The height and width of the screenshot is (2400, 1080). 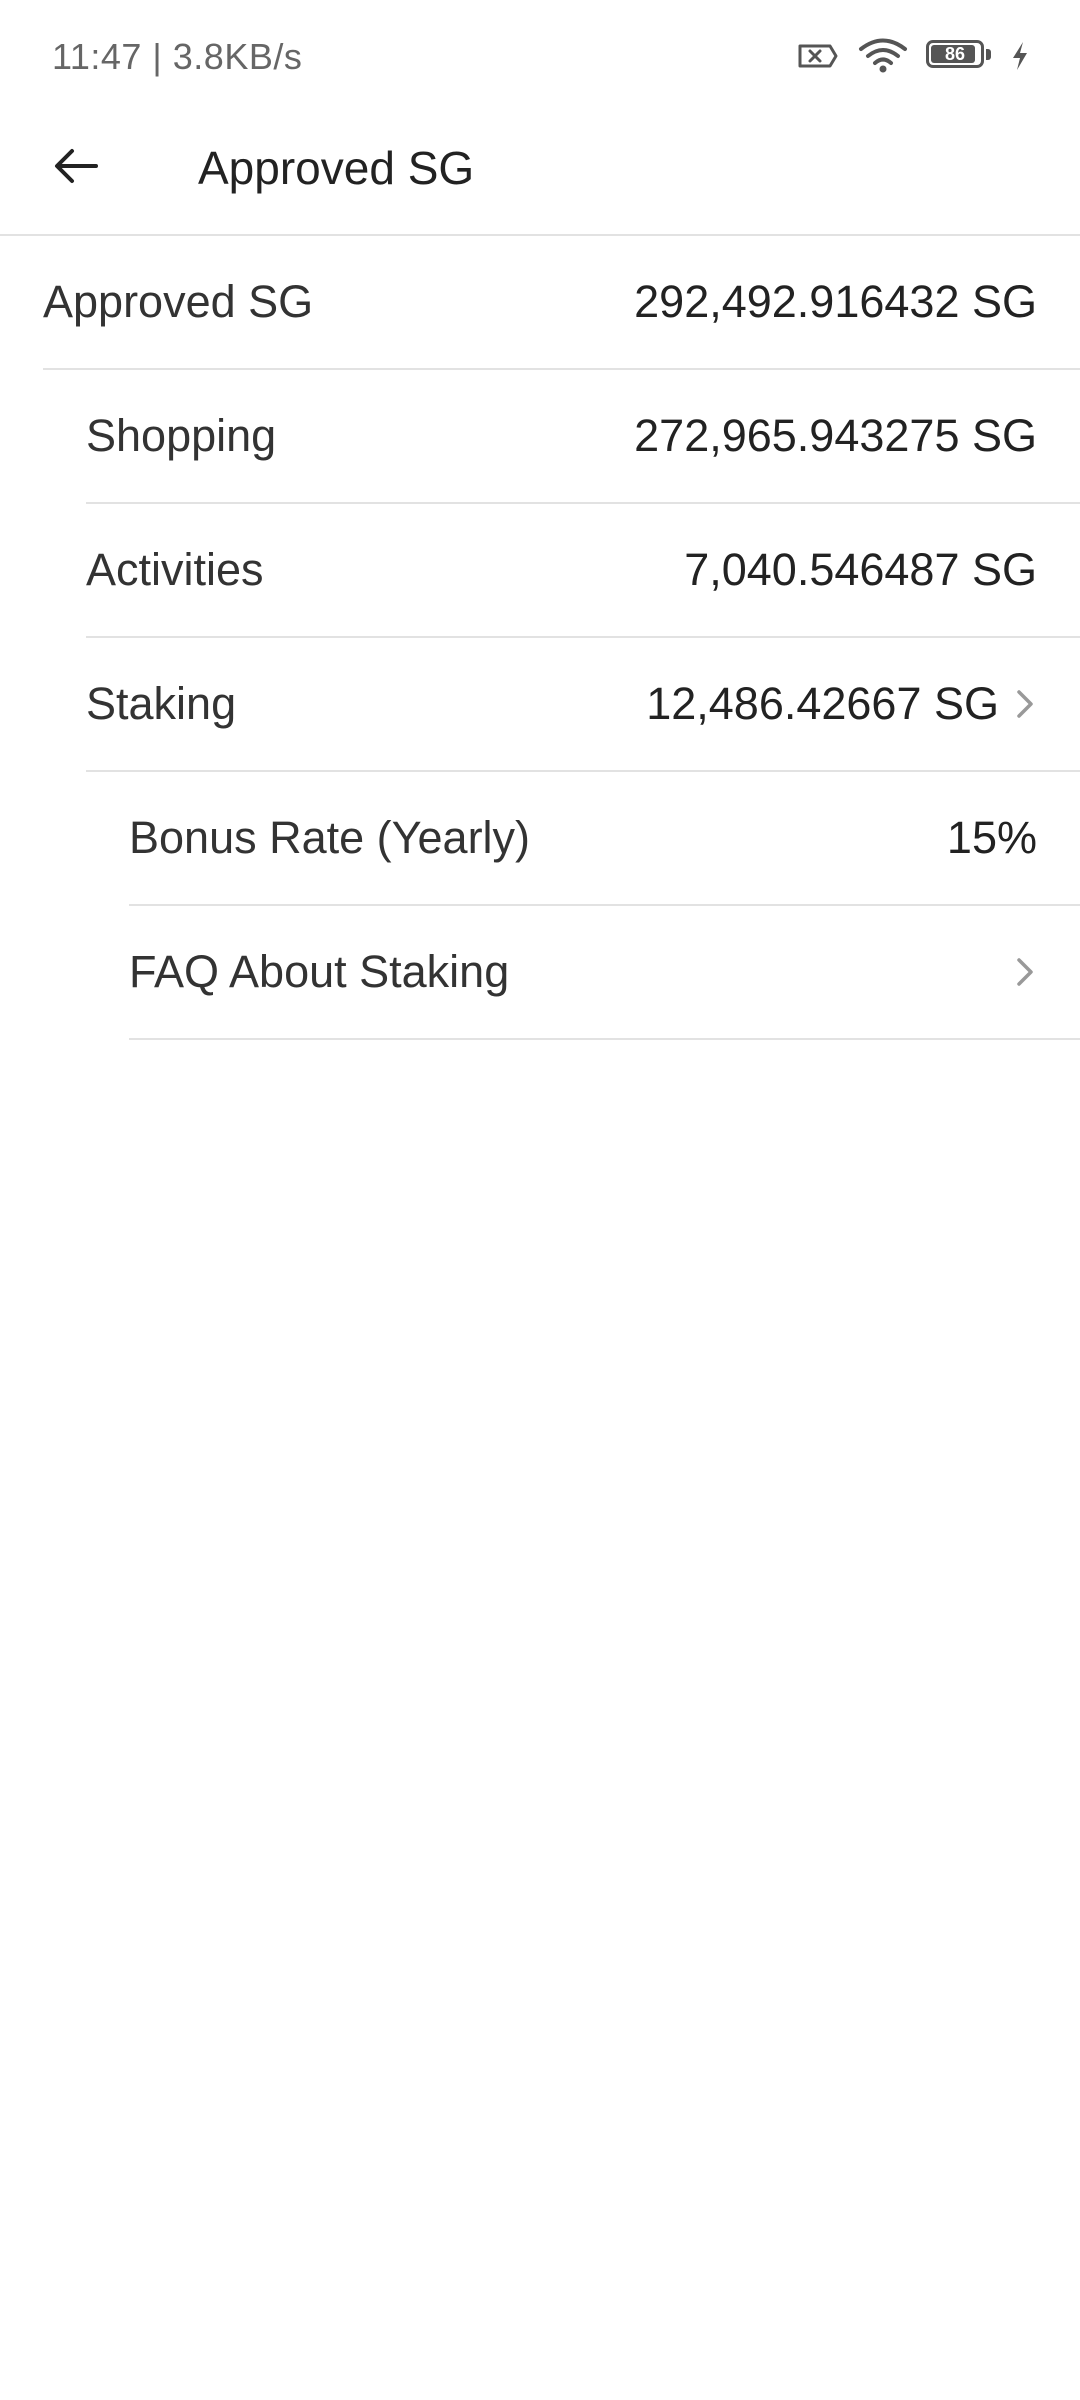 I want to click on staking-row: Staking 12,486.42667 SG, so click(x=583, y=705).